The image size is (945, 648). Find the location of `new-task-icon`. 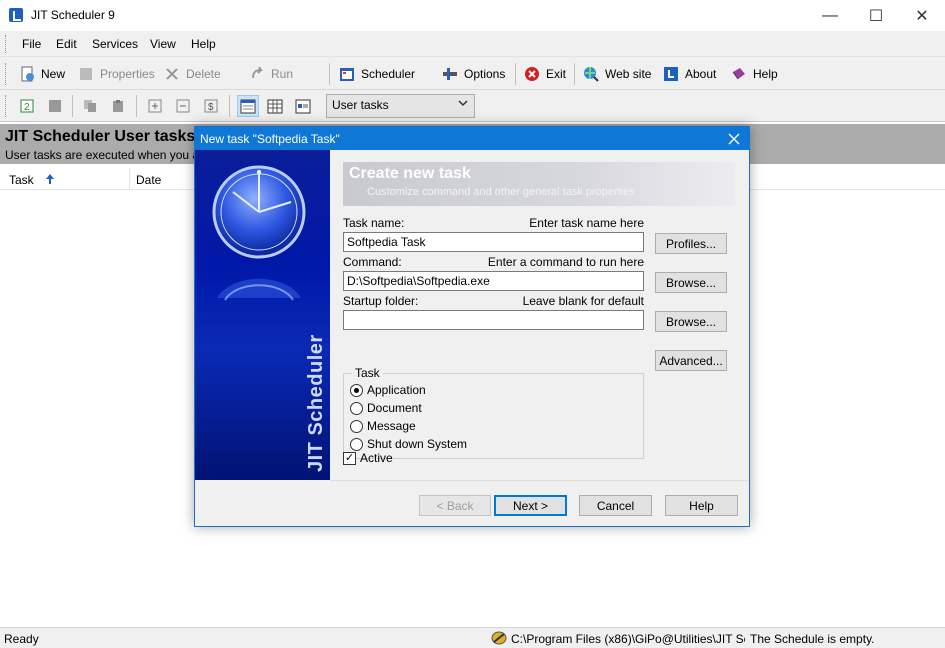

new-task-icon is located at coordinates (27, 74).